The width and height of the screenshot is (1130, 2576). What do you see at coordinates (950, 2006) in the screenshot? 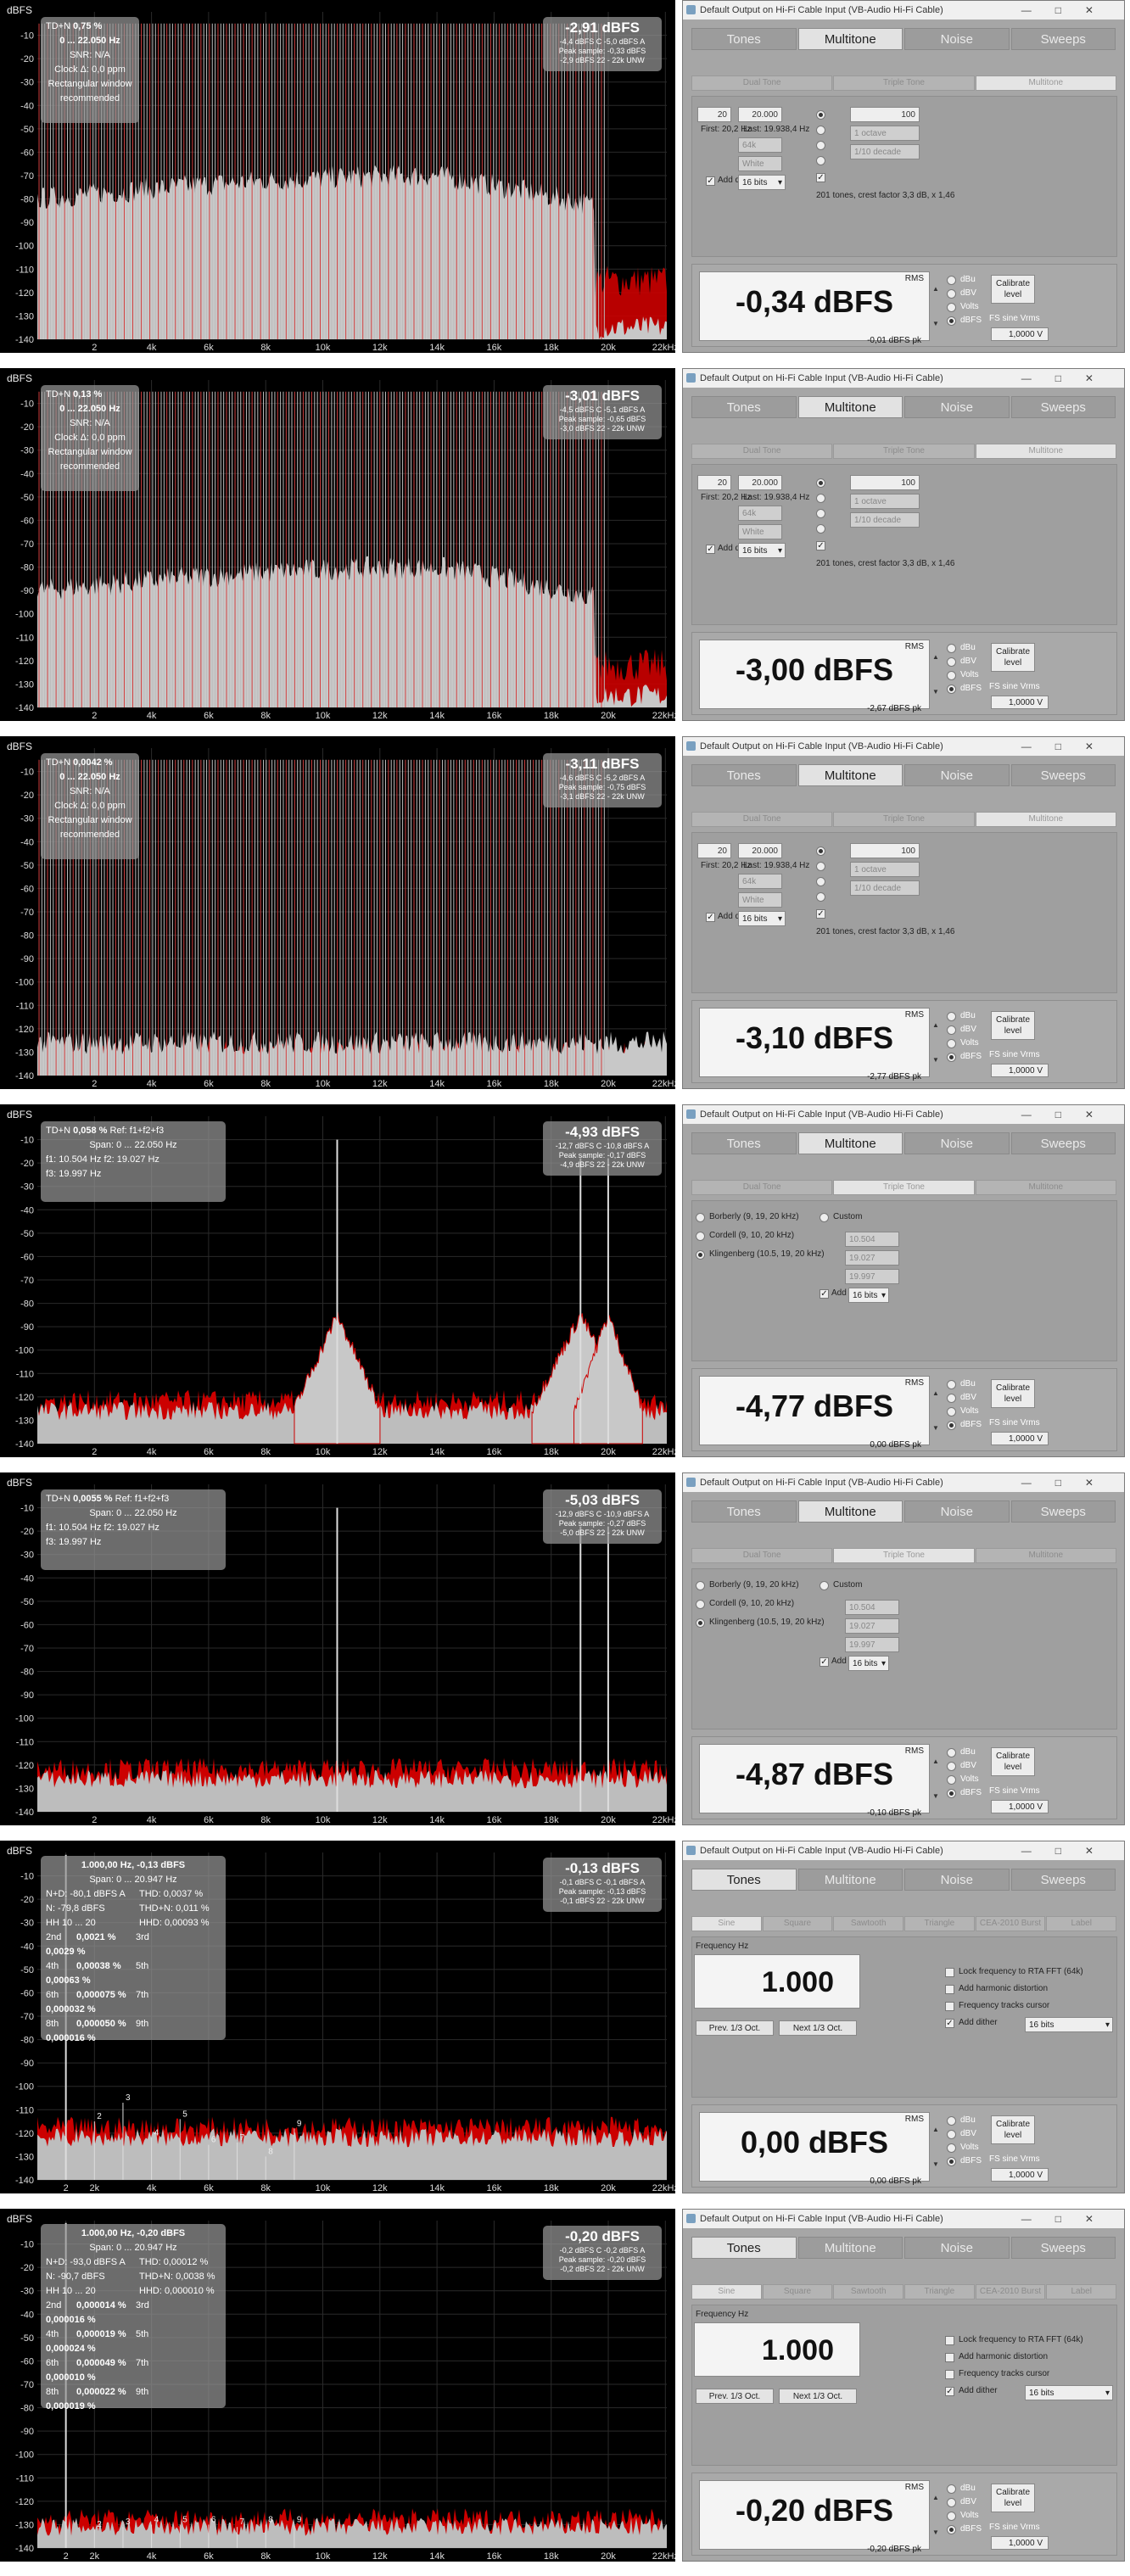
I see `checkbox-freq_tracks` at bounding box center [950, 2006].